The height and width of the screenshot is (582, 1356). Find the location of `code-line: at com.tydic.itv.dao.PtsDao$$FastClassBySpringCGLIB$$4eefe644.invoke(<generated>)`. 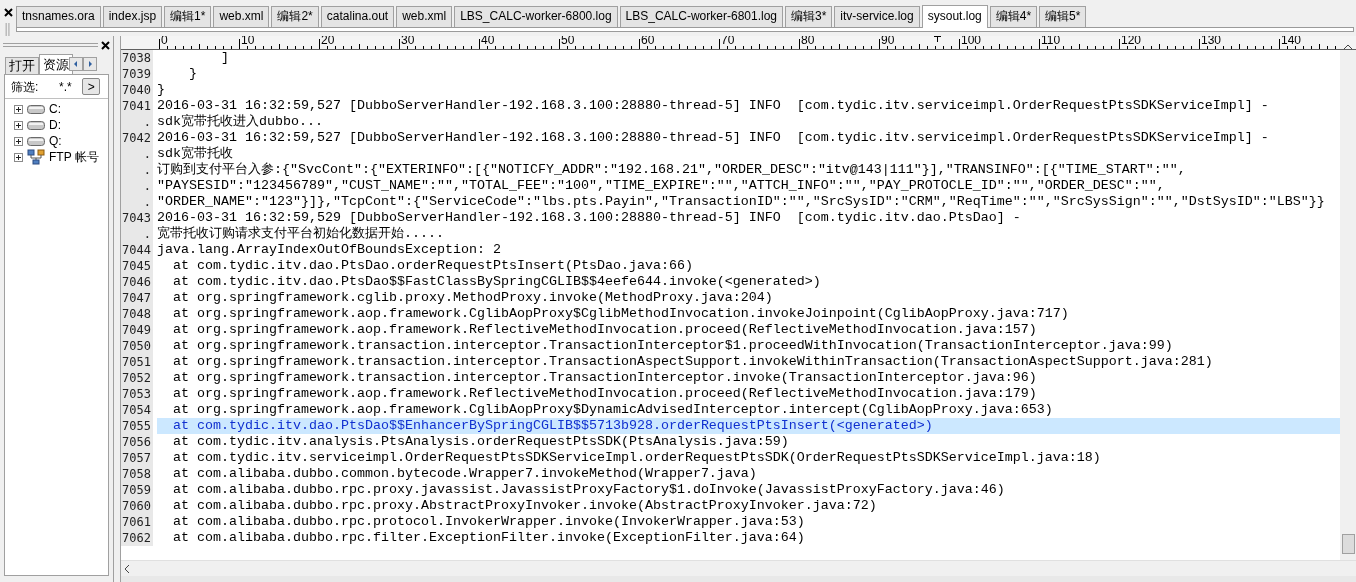

code-line: at com.tydic.itv.dao.PtsDao$$FastClassBySpringCGLIB$$4eefe644.invoke(<generated>) is located at coordinates (497, 282).